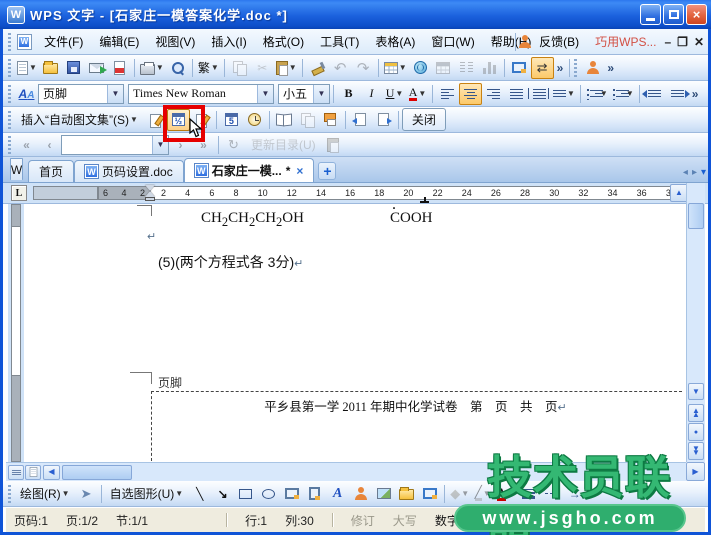 The image size is (711, 535). Describe the element at coordinates (299, 171) in the screenshot. I see `tab-close-button: ×` at that location.